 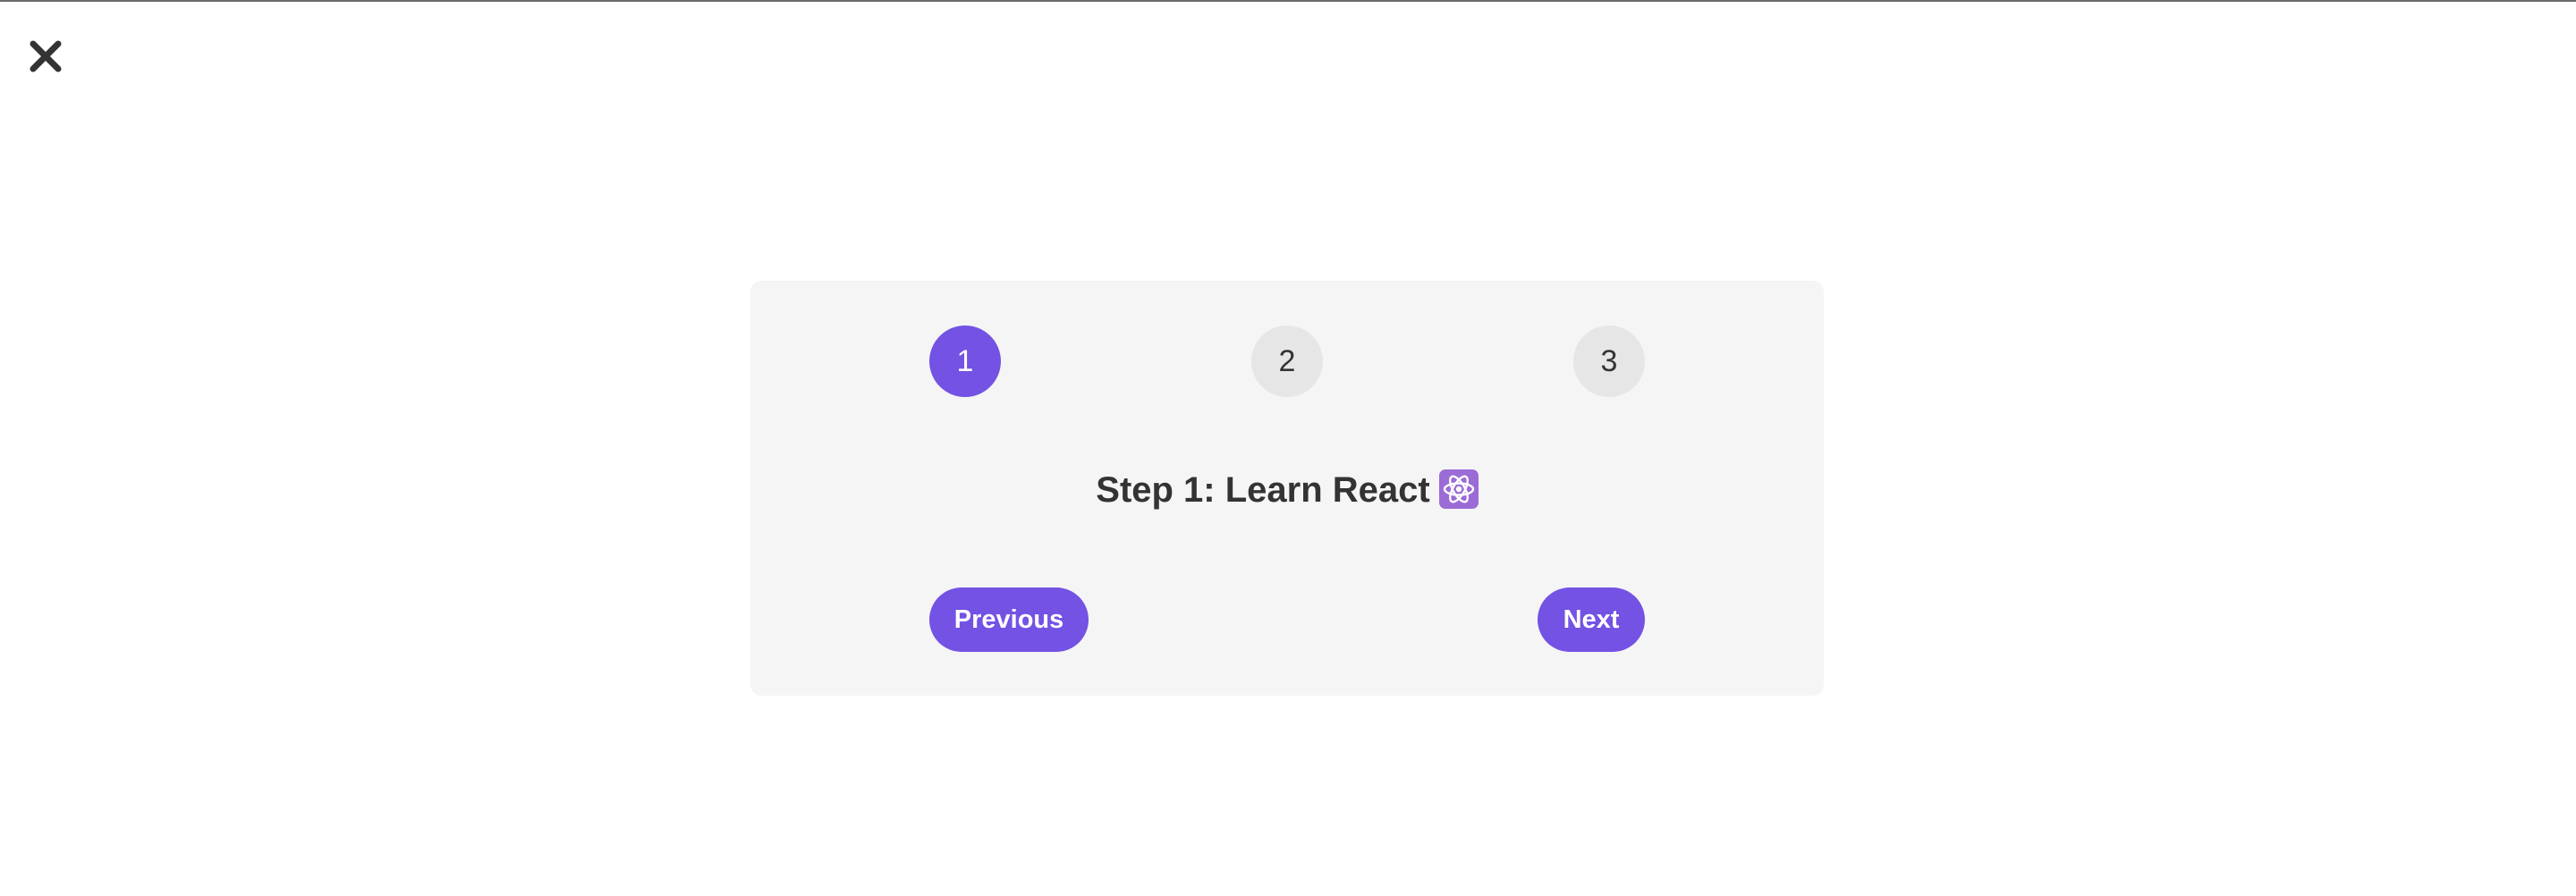 I want to click on step-2-indicator: 2, so click(x=1287, y=361).